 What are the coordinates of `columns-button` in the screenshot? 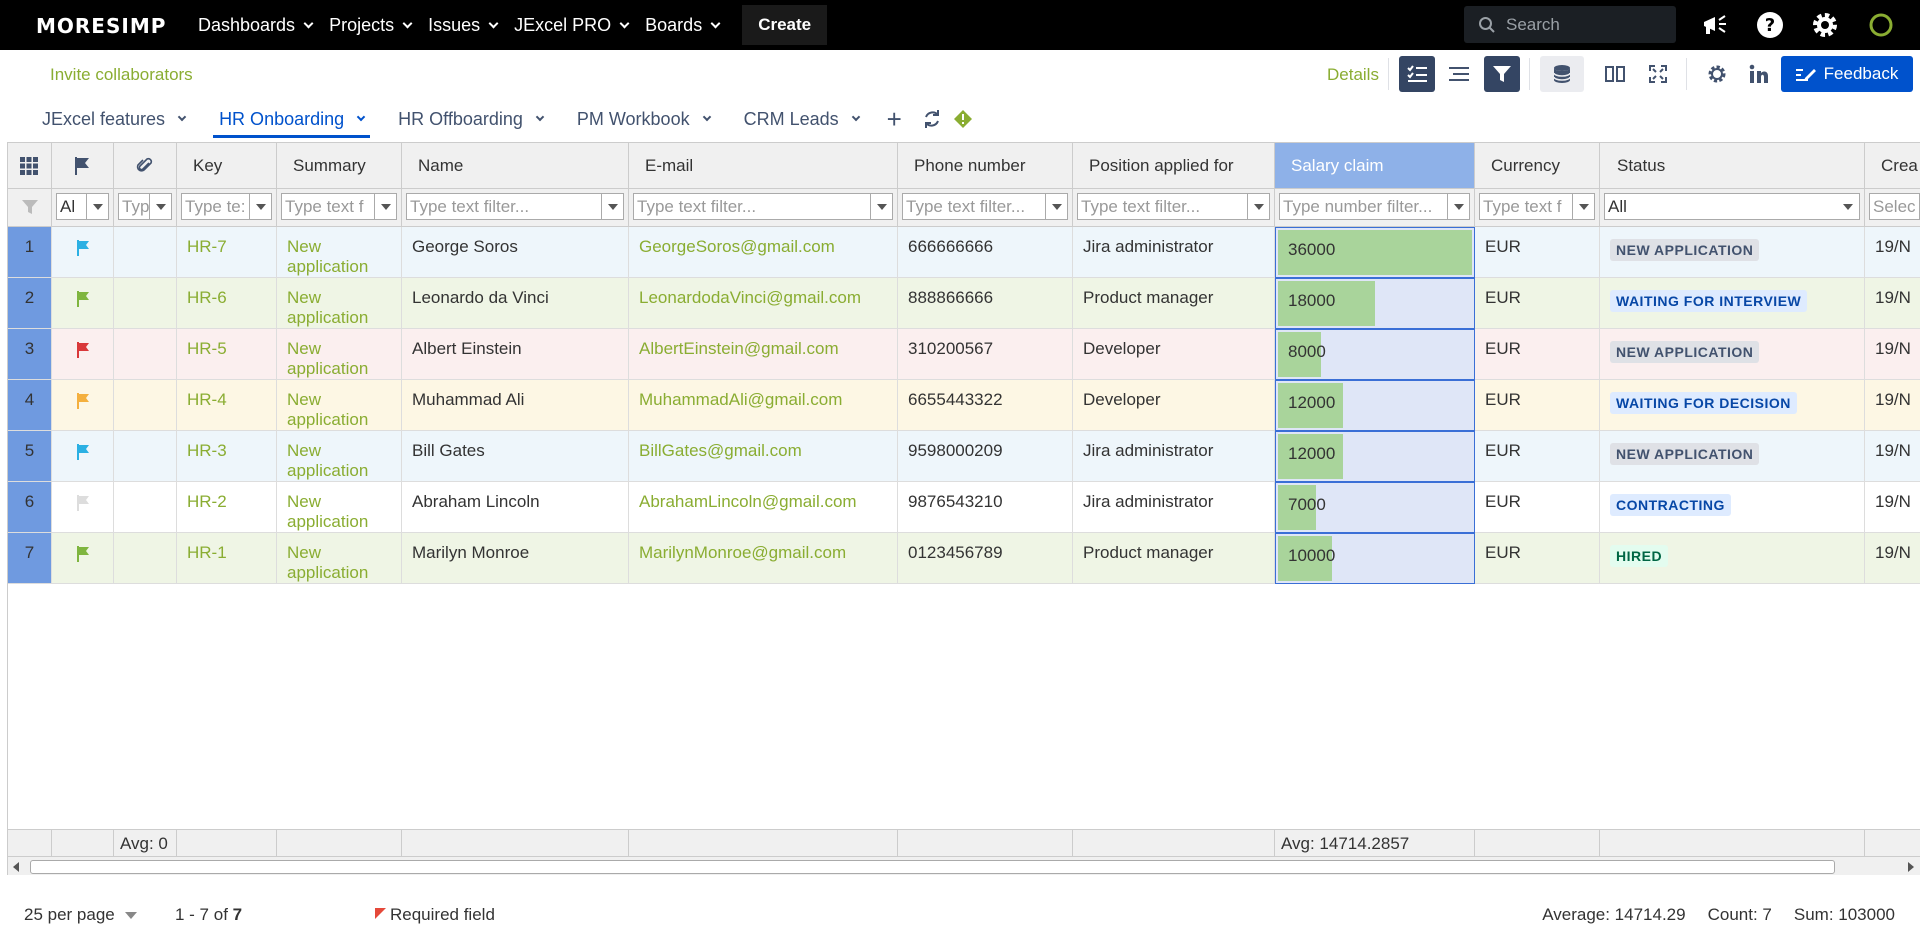 It's located at (1615, 74).